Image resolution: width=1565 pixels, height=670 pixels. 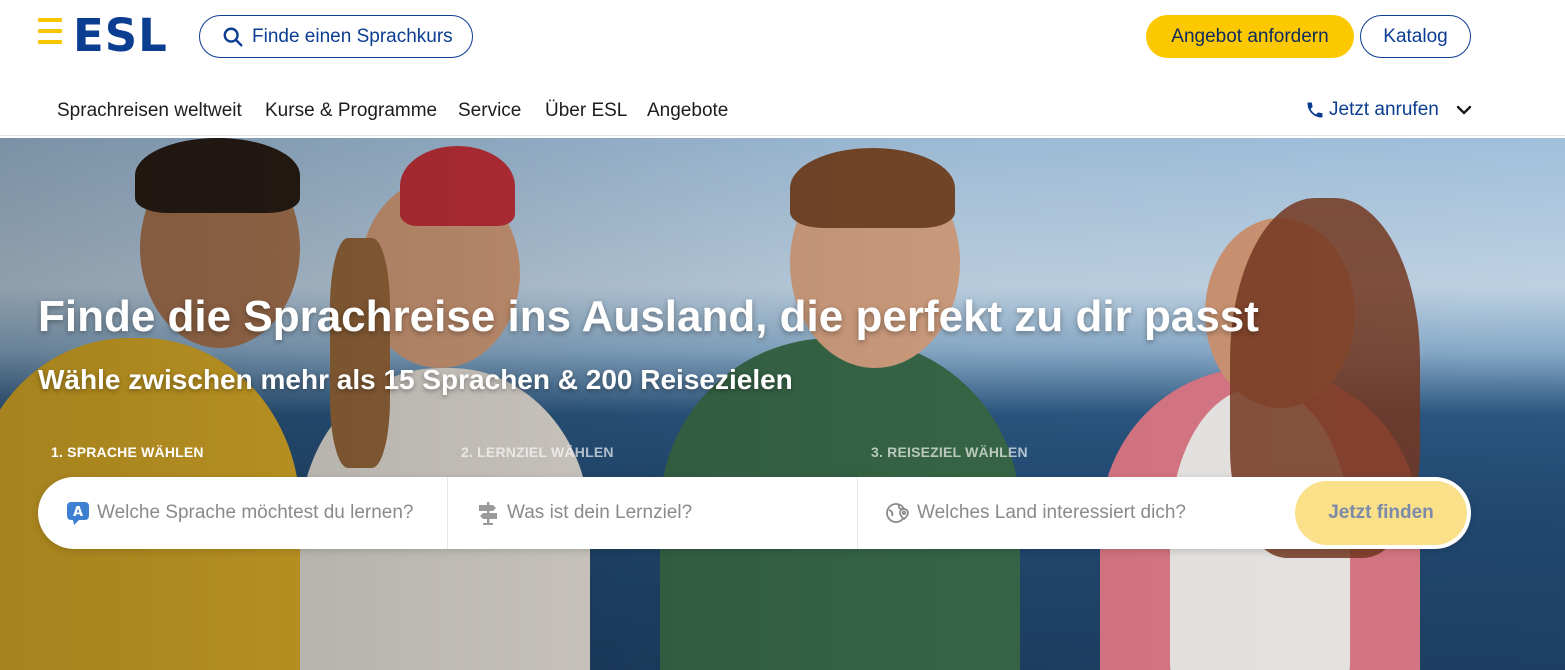 I want to click on step-2-label: 2. LERNZIEL WÄHLEN, so click(x=537, y=452).